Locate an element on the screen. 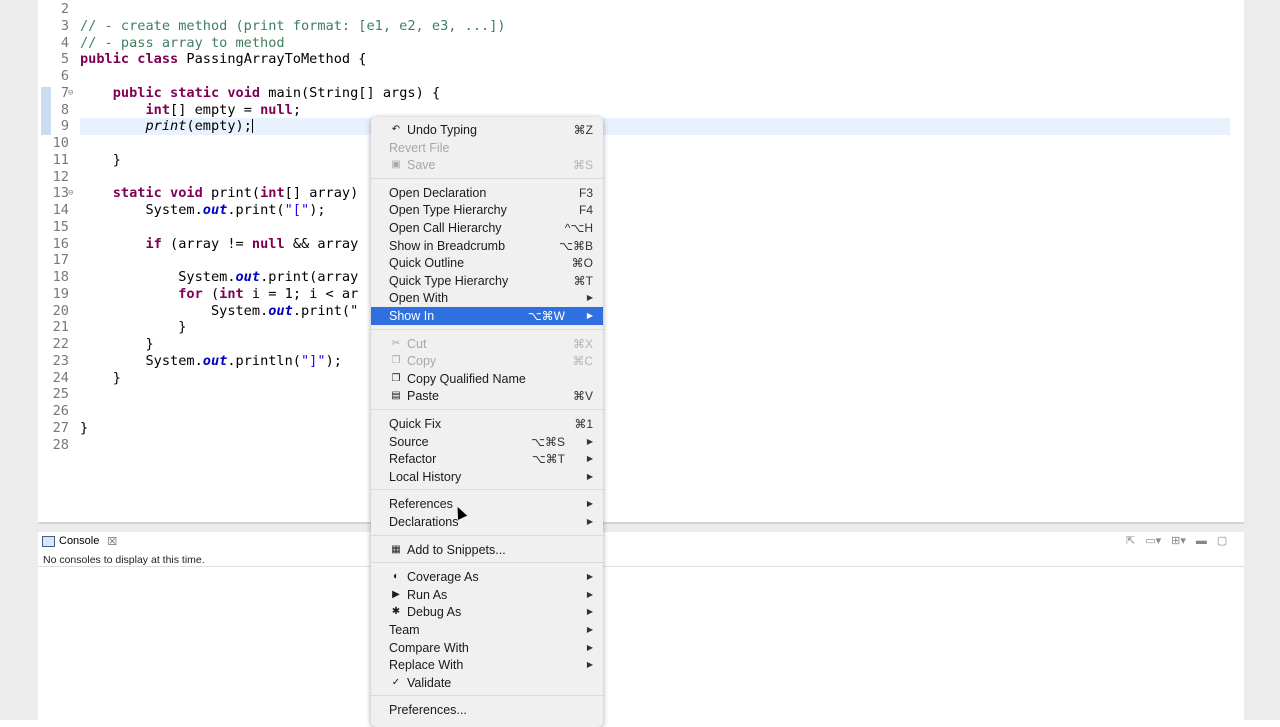  code-text: int[] empty = null; is located at coordinates (190, 110).